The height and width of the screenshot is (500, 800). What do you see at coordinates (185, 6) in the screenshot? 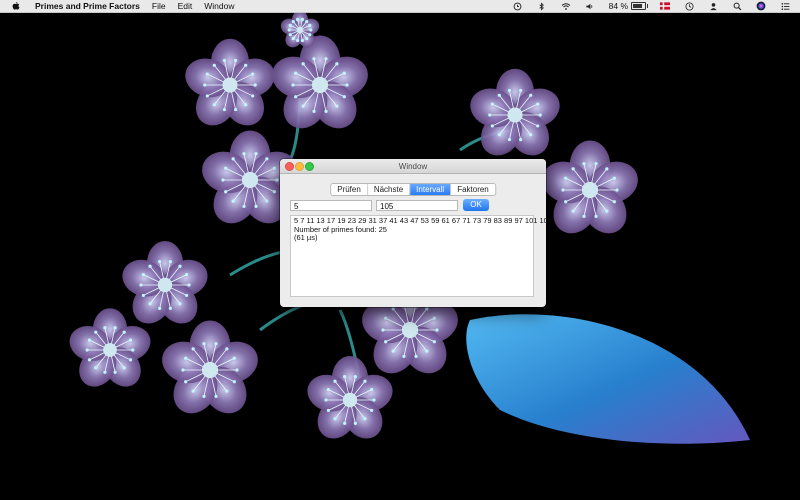
I see `menu-edit: Edit` at bounding box center [185, 6].